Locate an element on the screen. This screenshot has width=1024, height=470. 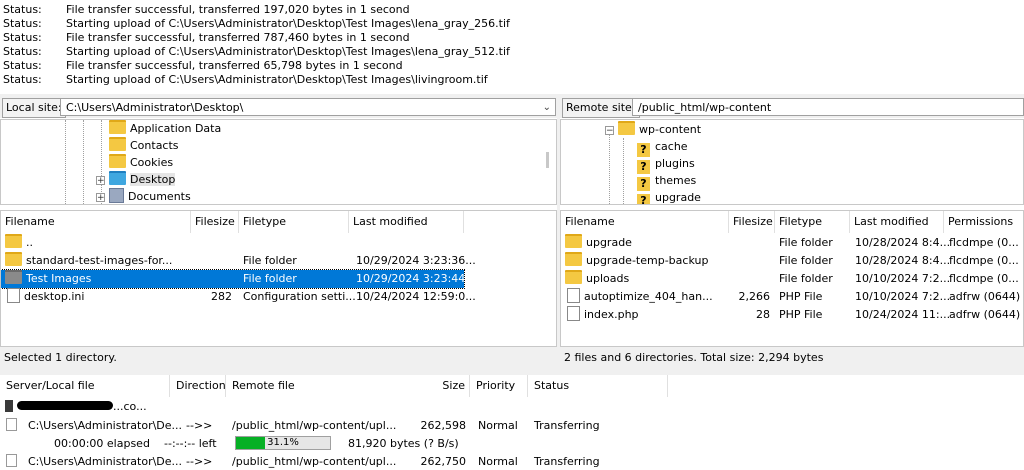
tree-item-plugins: ? plugins is located at coordinates (666, 164).